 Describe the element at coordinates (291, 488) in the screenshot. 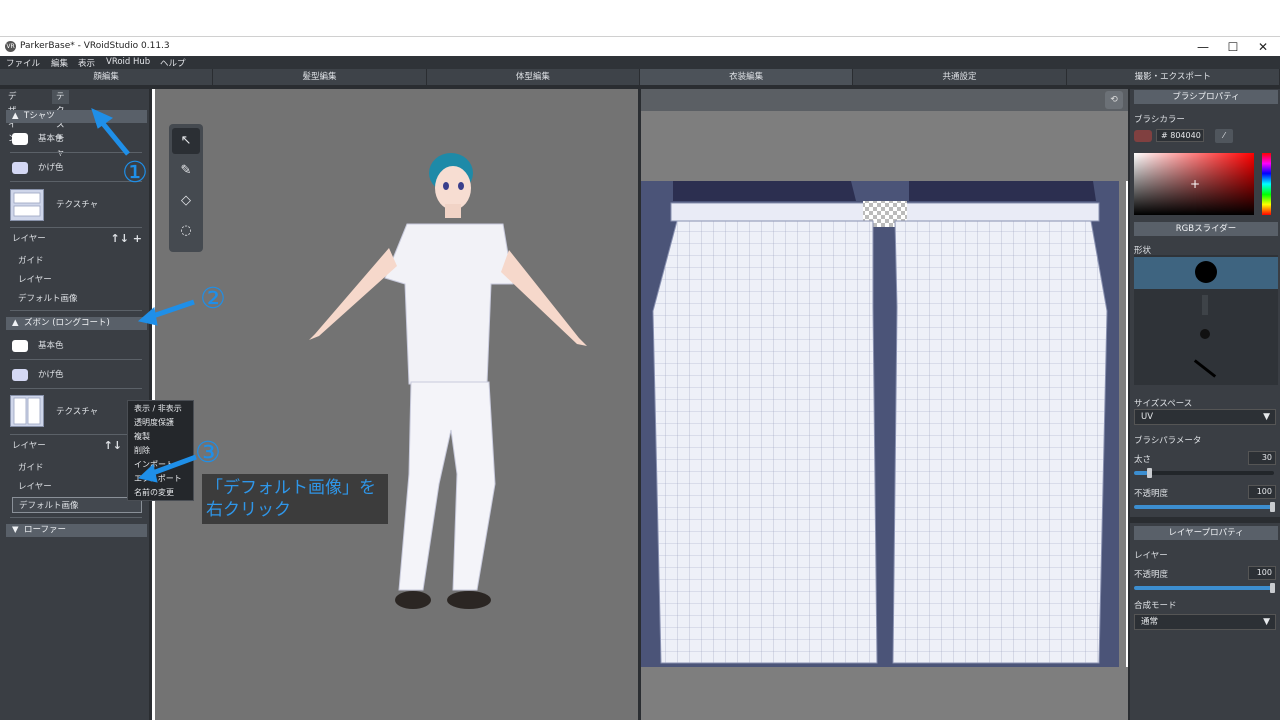

I see `callout-line-1: 「デフォルト画像」を` at that location.